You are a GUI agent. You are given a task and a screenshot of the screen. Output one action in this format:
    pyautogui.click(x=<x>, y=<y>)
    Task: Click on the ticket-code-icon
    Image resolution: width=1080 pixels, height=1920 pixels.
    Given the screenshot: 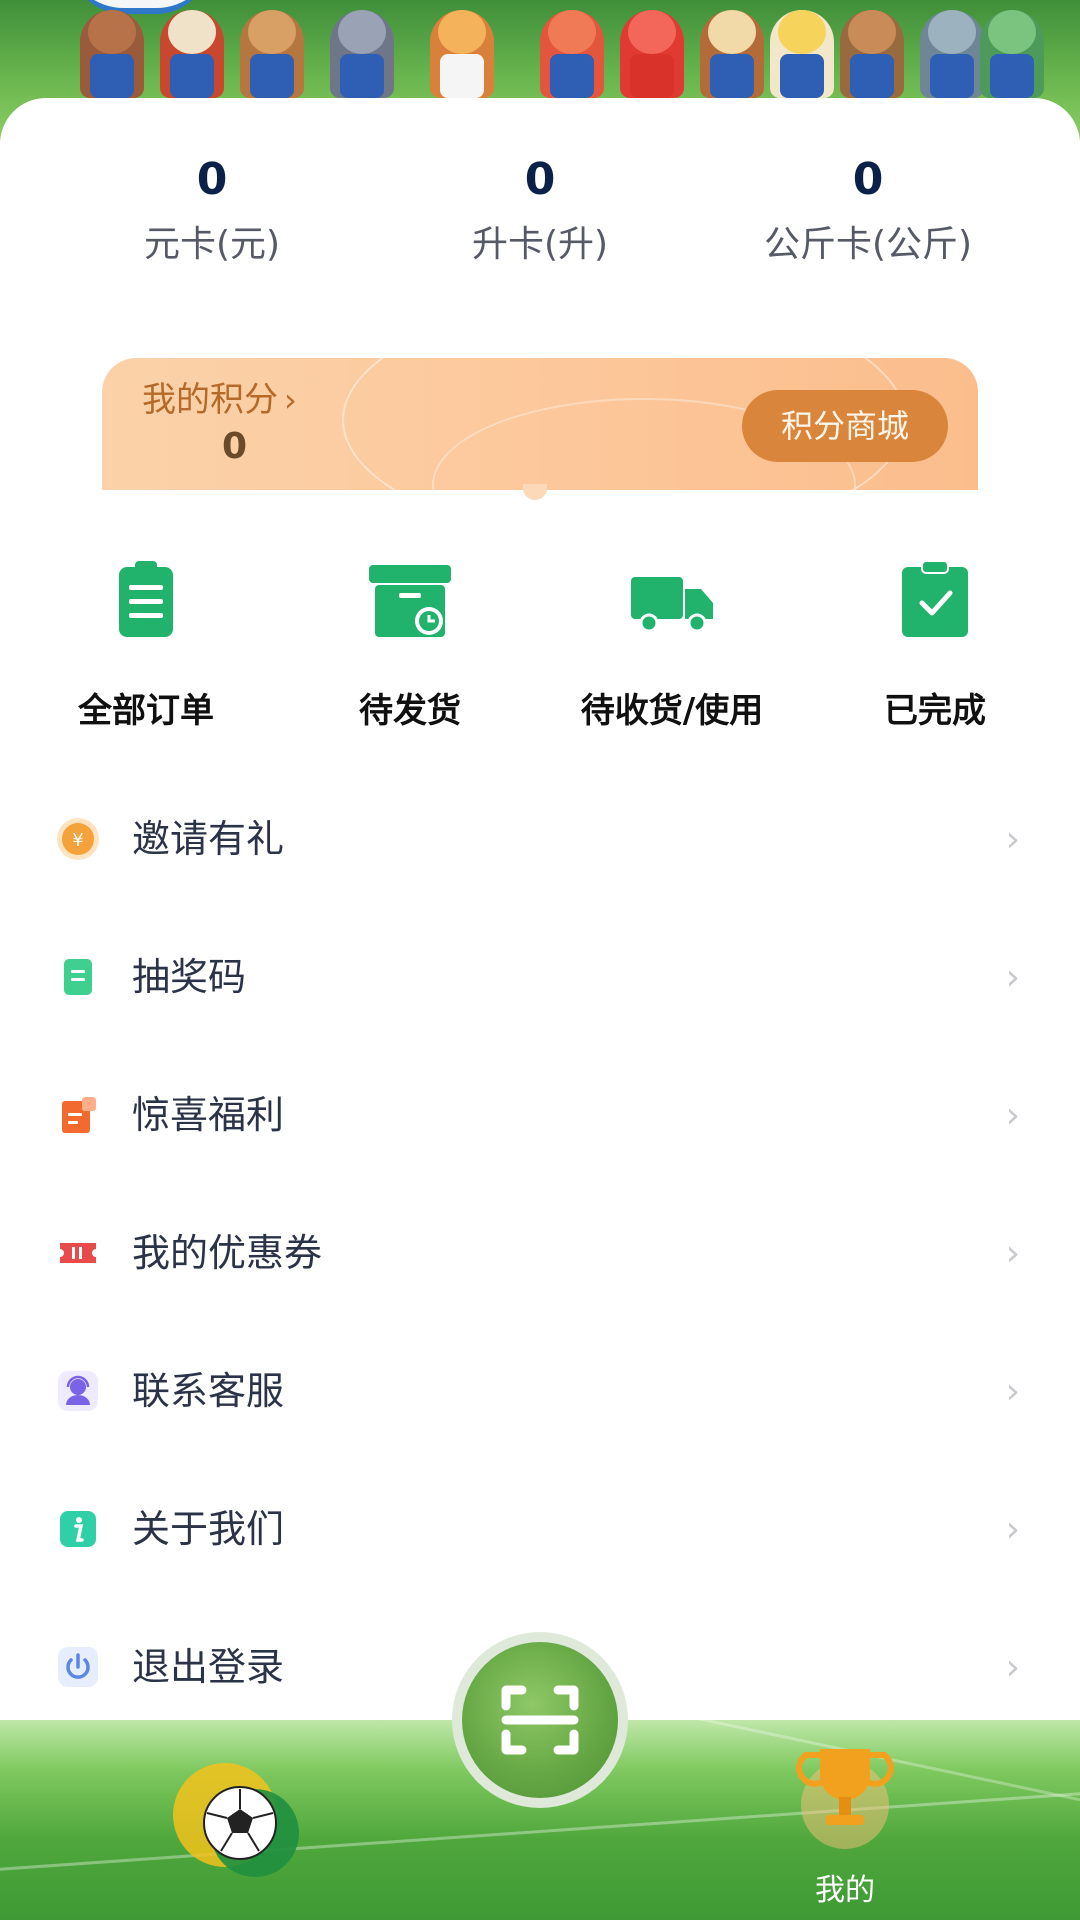 What is the action you would take?
    pyautogui.click(x=78, y=977)
    